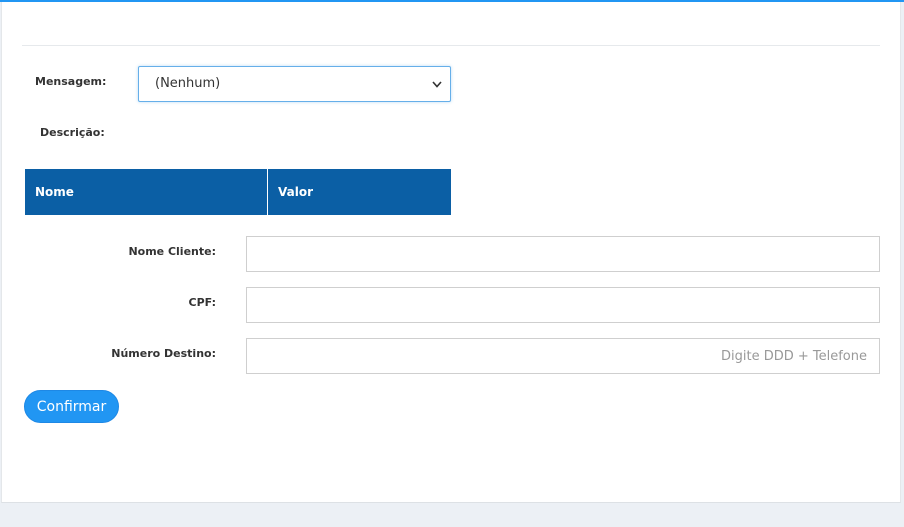 This screenshot has height=527, width=904. Describe the element at coordinates (172, 251) in the screenshot. I see `client-name-label: Nome Cliente:` at that location.